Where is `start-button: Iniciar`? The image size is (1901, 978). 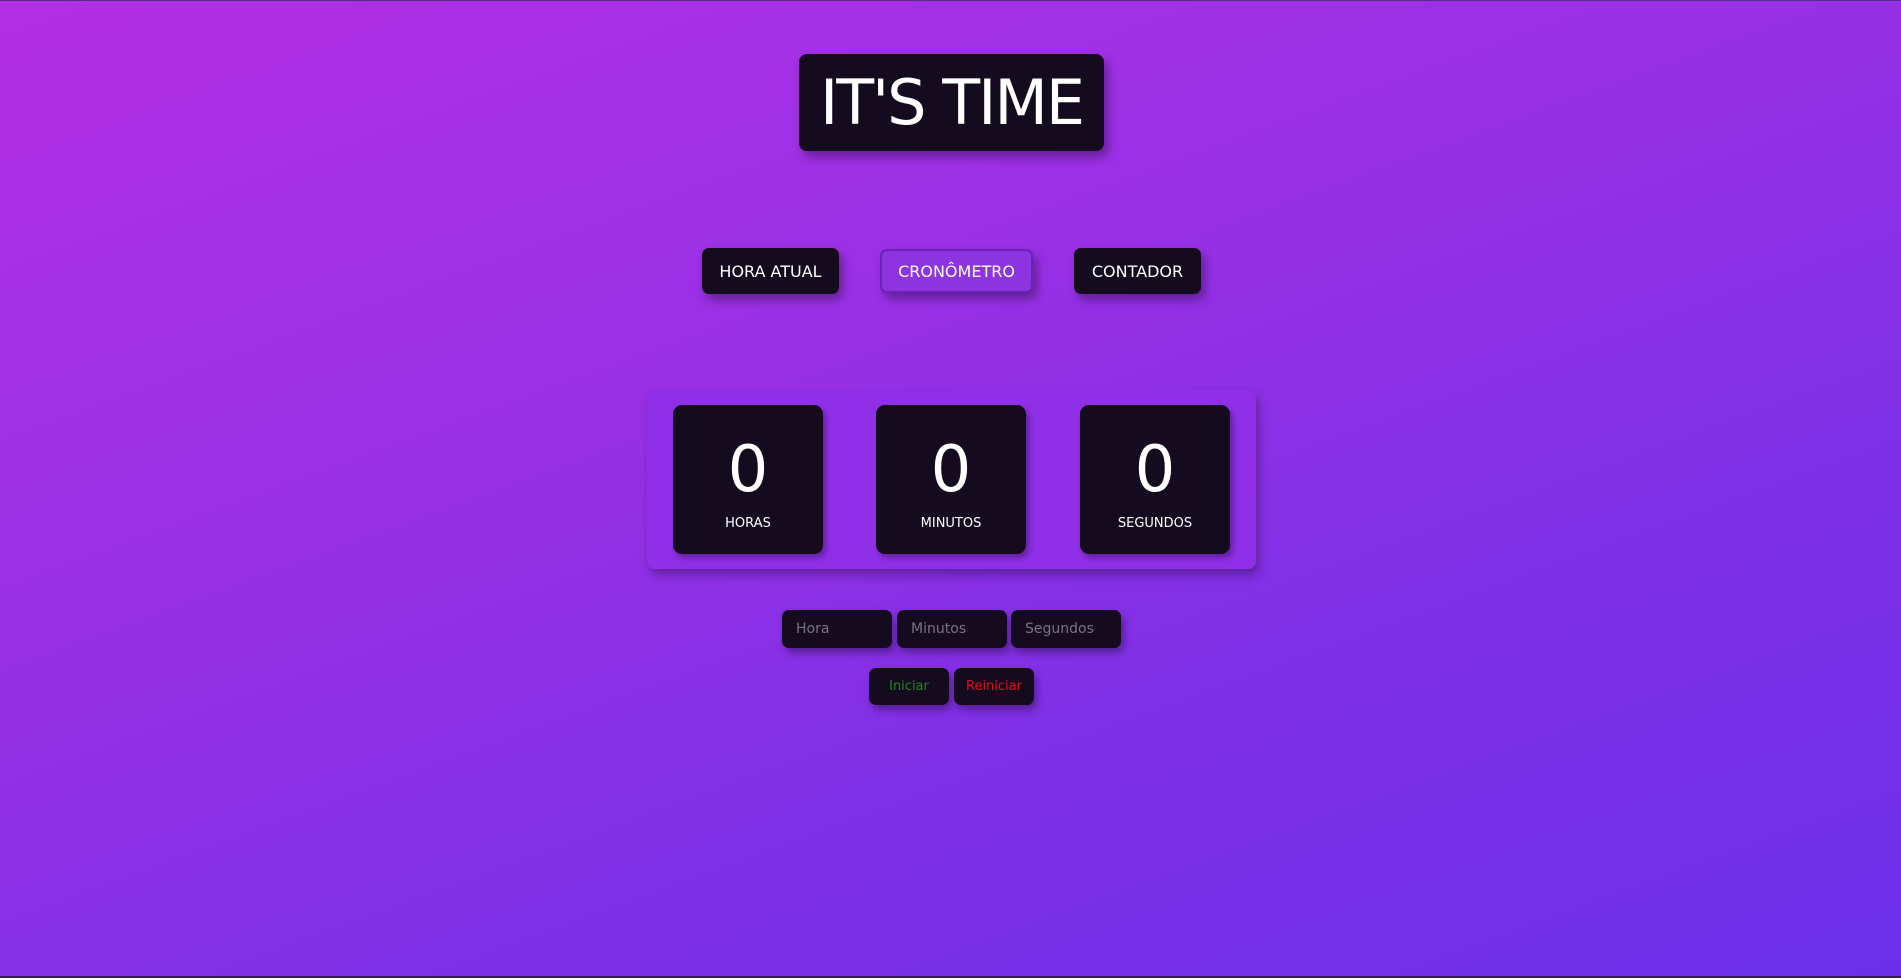 start-button: Iniciar is located at coordinates (909, 686).